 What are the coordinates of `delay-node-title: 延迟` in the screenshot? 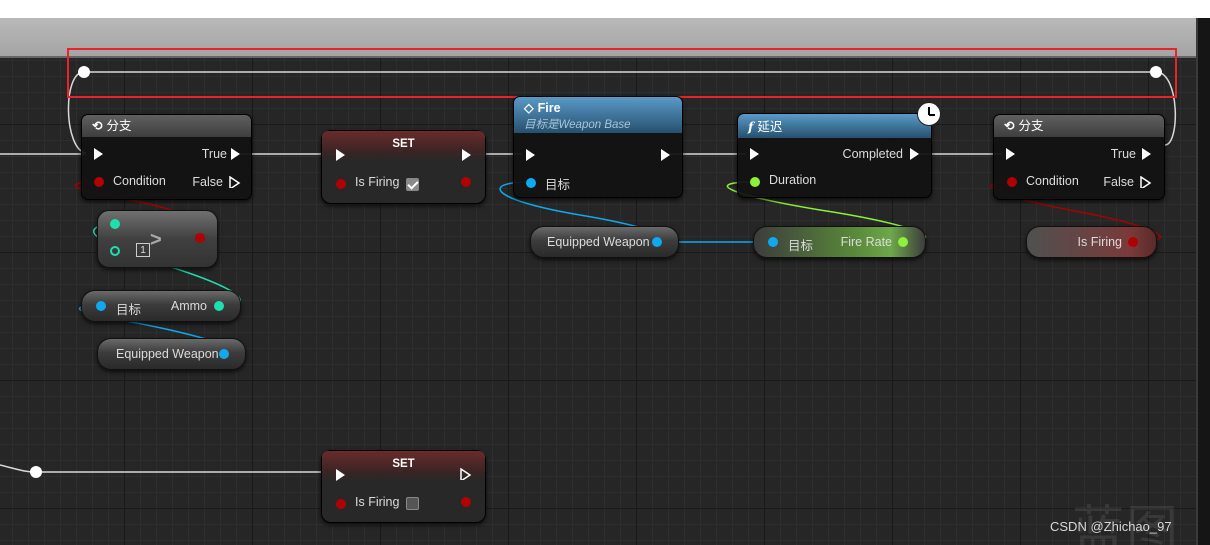 It's located at (770, 127).